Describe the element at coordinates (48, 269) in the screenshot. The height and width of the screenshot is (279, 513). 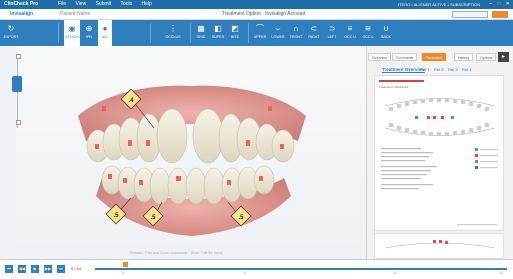
I see `next-stage-button: ▶▶` at that location.